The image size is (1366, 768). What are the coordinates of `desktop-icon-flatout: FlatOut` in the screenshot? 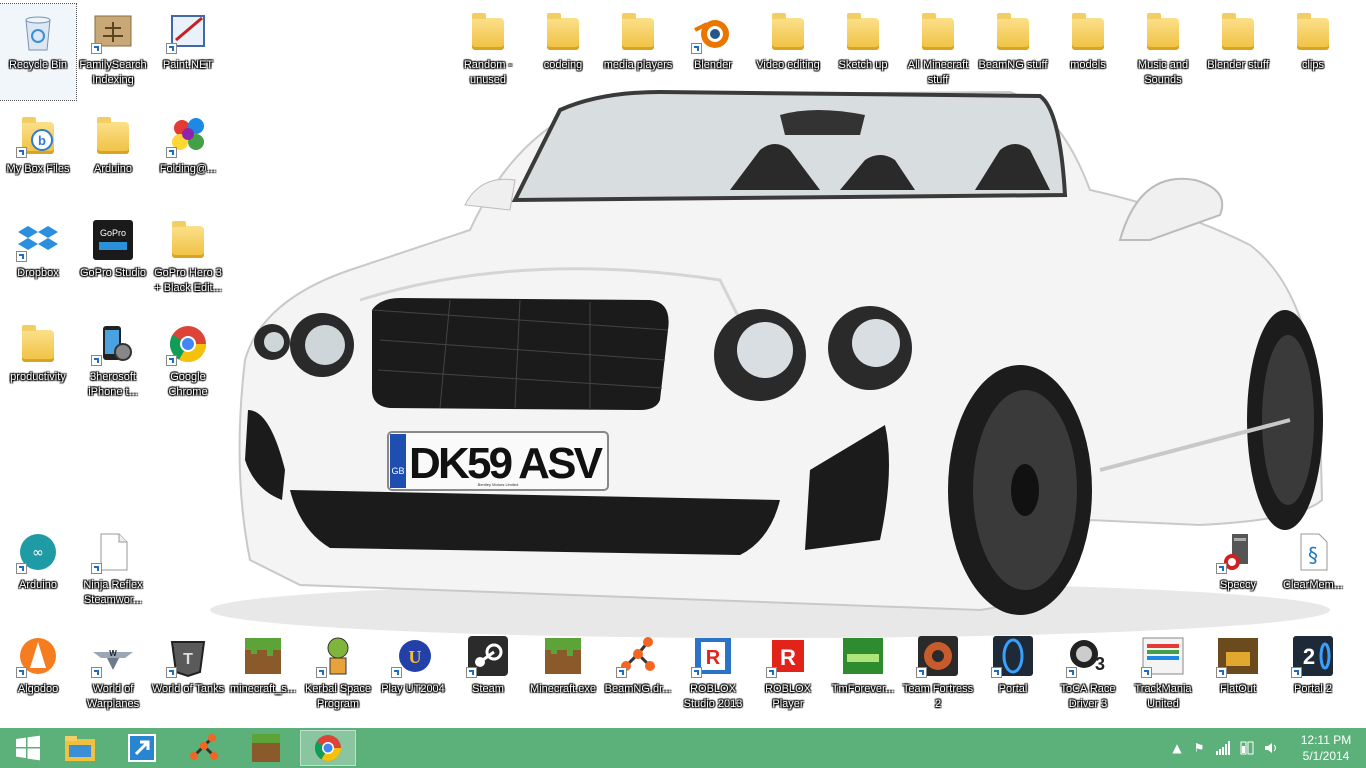 It's located at (1238, 676).